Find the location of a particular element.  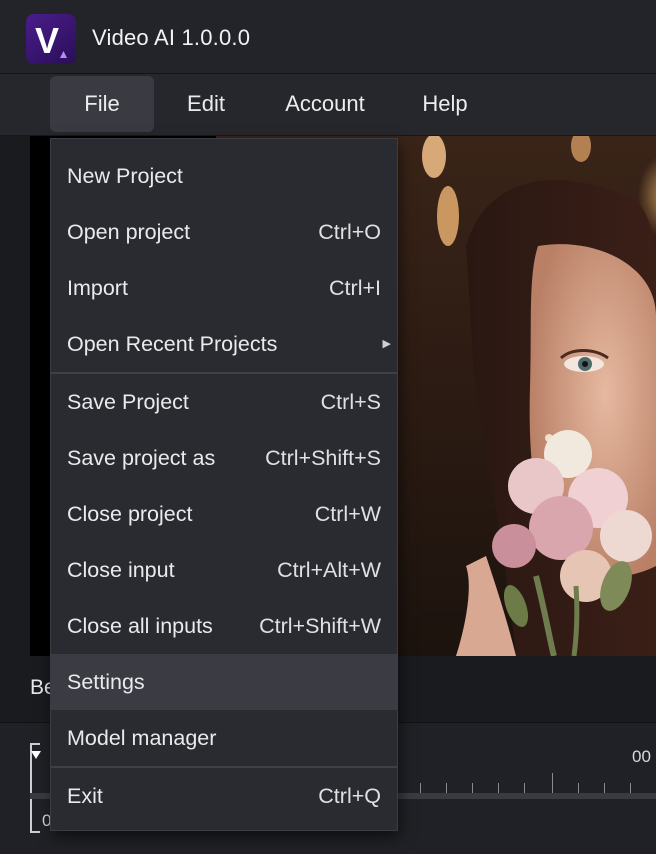

menu-item-label: Exit is located at coordinates (85, 796).